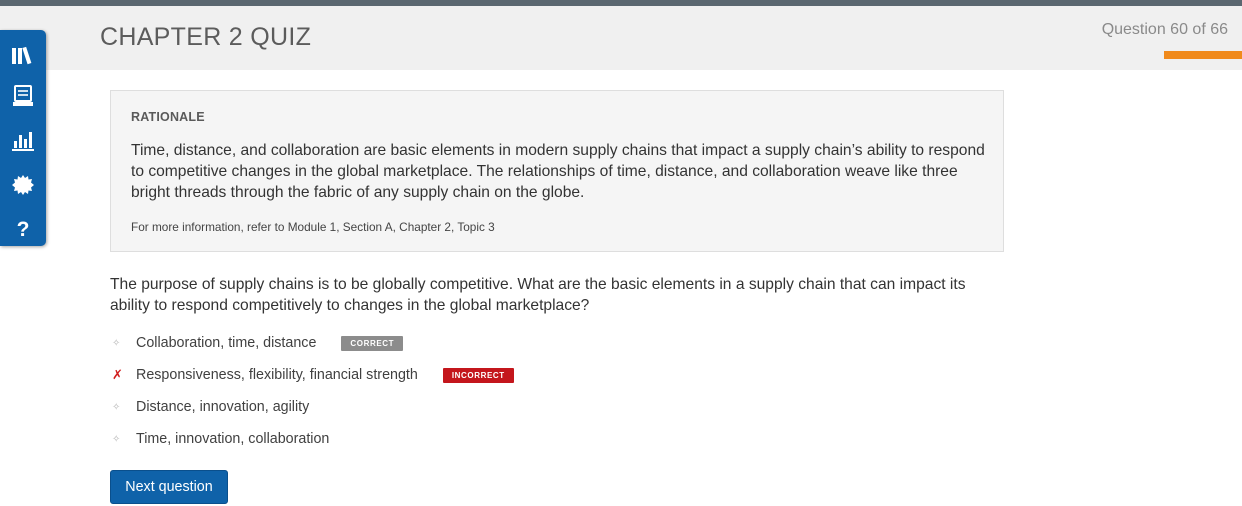 Image resolution: width=1242 pixels, height=506 pixels. I want to click on progress-bar, so click(1203, 55).